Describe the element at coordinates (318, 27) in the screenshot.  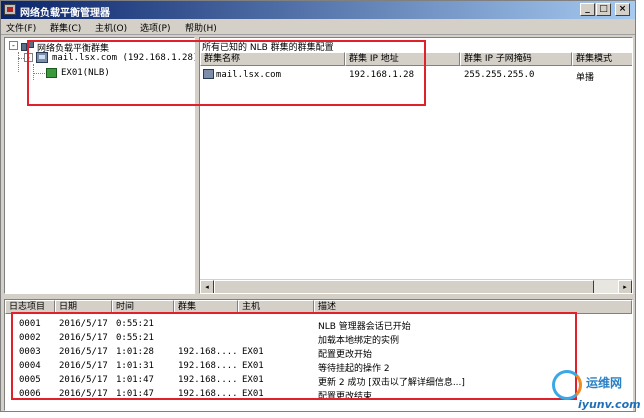
I see `menu-bar: 文件(F) 群集(C) 主机(O) 选项(P) 帮助(H)` at that location.